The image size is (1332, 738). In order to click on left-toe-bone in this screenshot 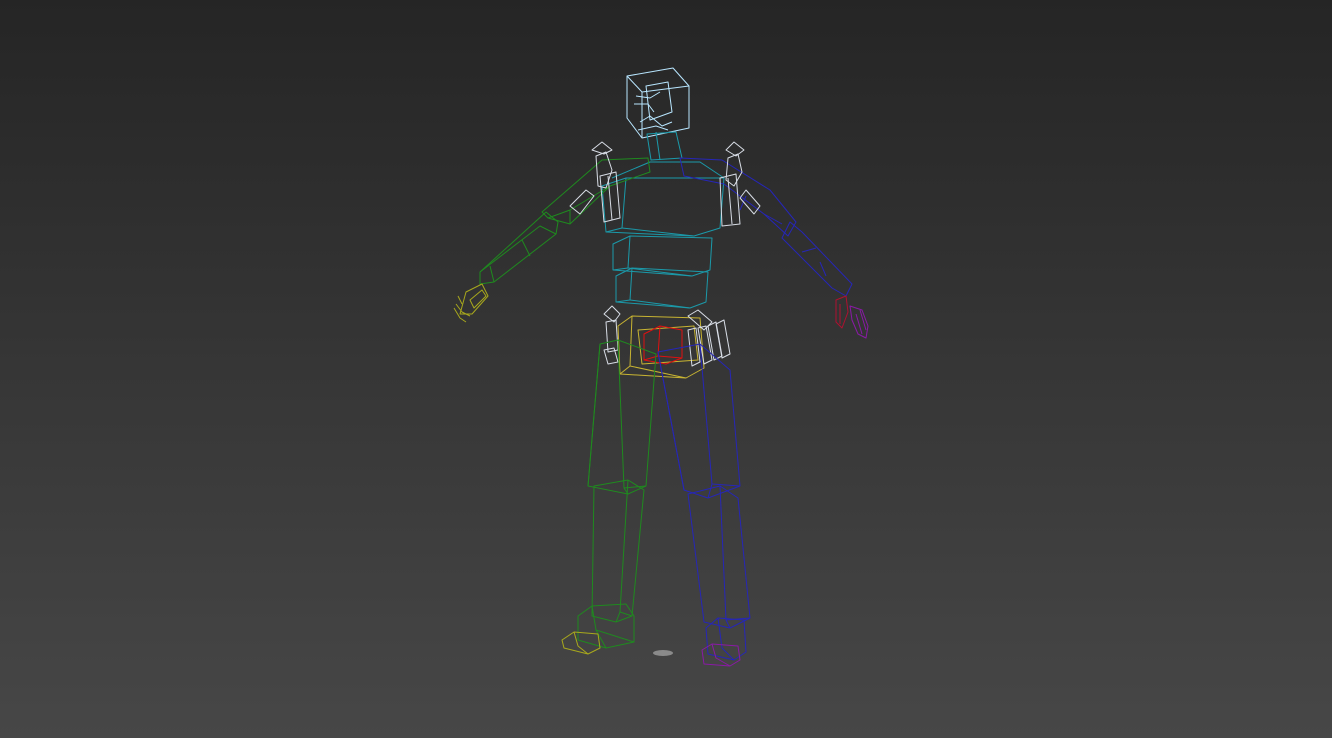, I will do `click(581, 643)`.